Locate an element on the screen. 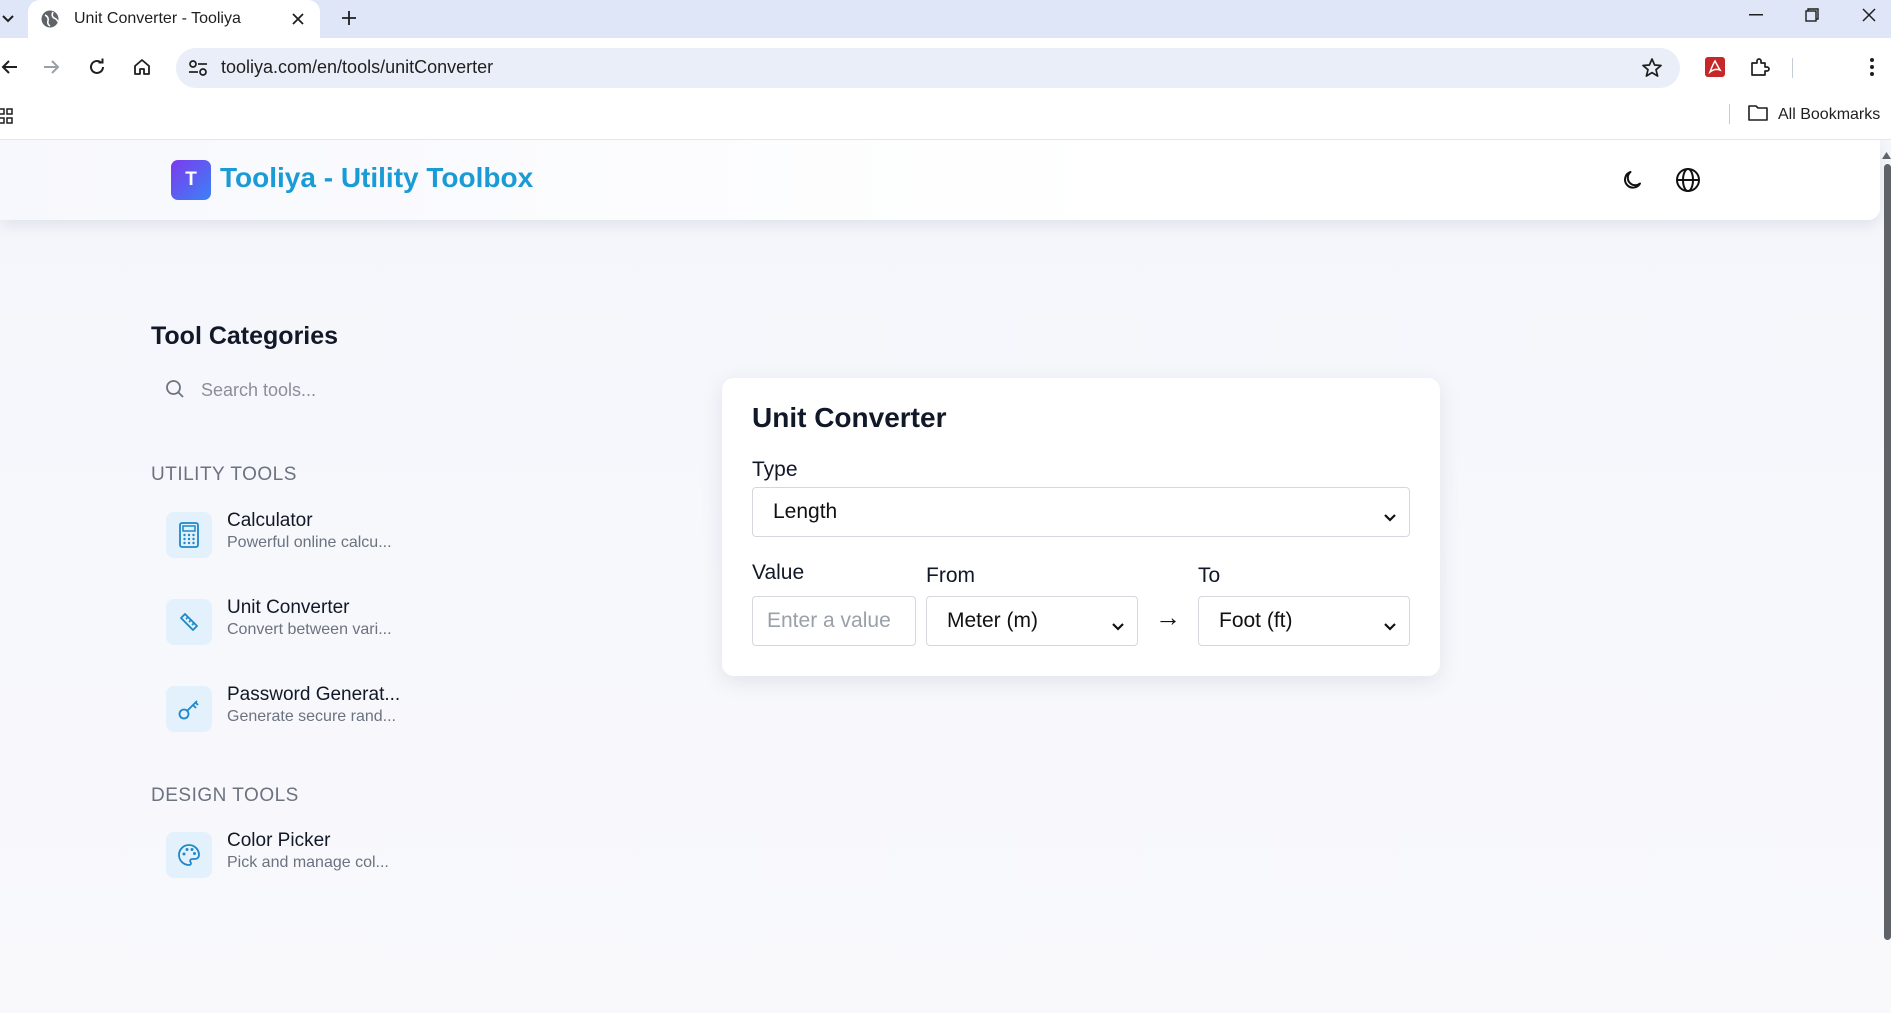 The width and height of the screenshot is (1891, 1013). bookmarks-divider is located at coordinates (1729, 114).